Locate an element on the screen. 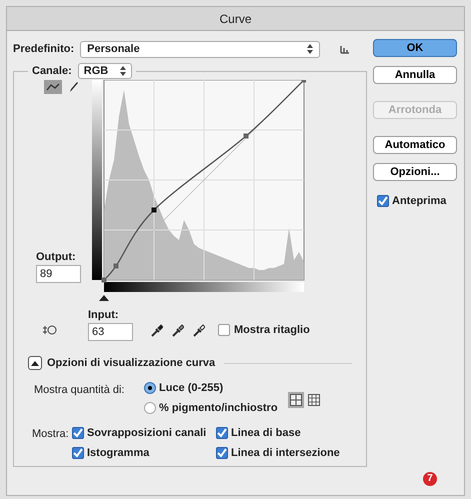  channel-dropdown: RGB is located at coordinates (105, 71).